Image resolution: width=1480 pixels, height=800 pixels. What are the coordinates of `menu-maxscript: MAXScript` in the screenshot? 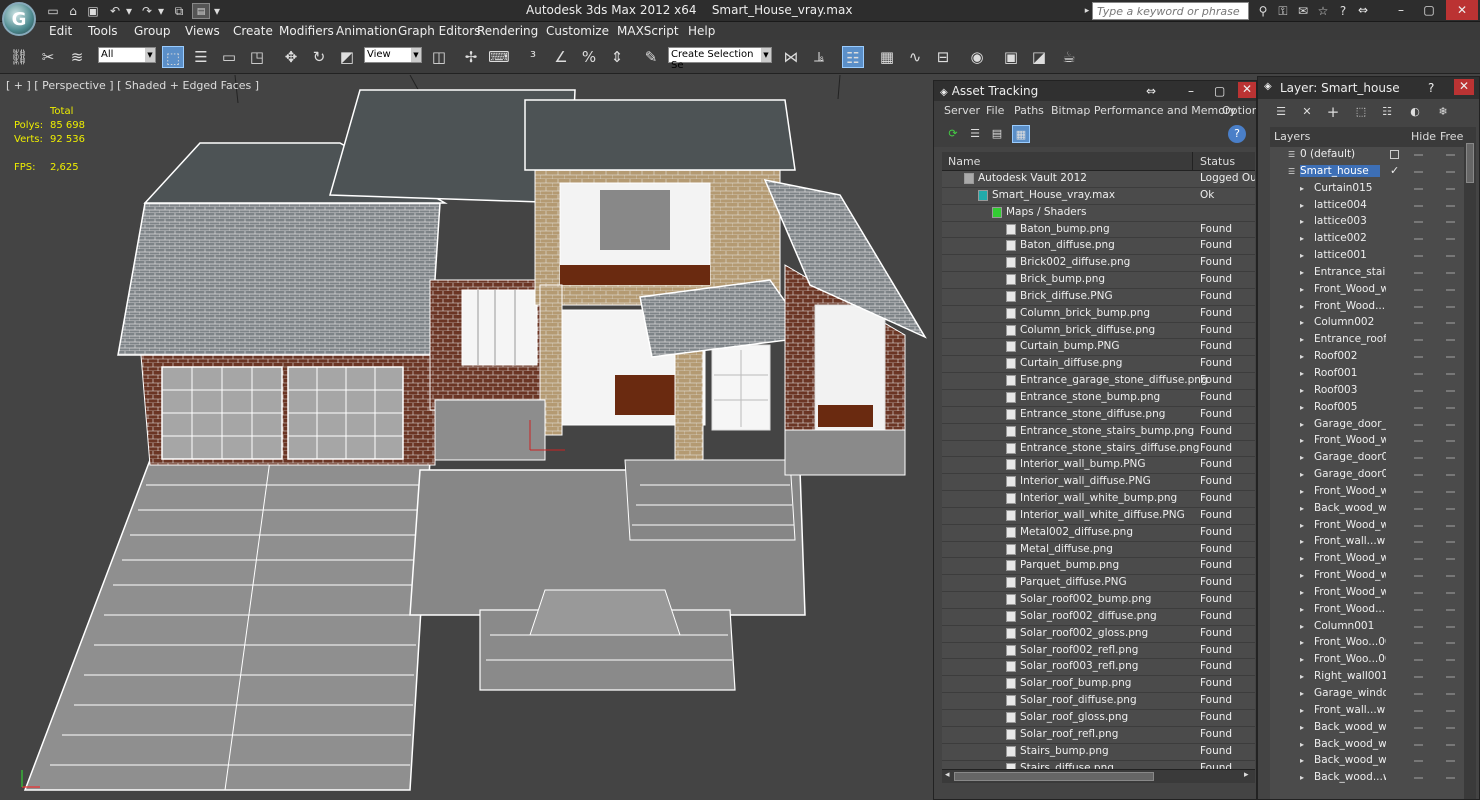 It's located at (648, 31).